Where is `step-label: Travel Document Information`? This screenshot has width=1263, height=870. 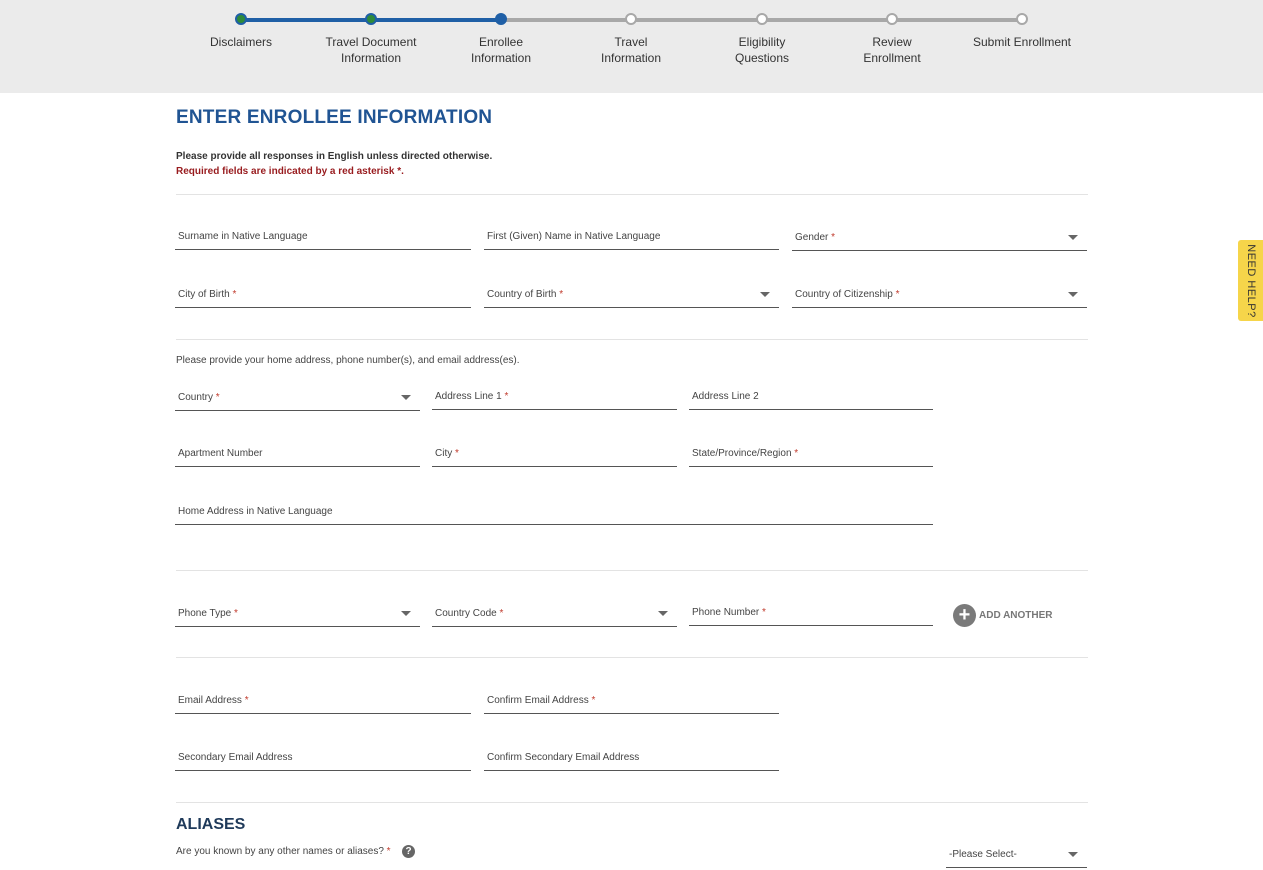 step-label: Travel Document Information is located at coordinates (371, 50).